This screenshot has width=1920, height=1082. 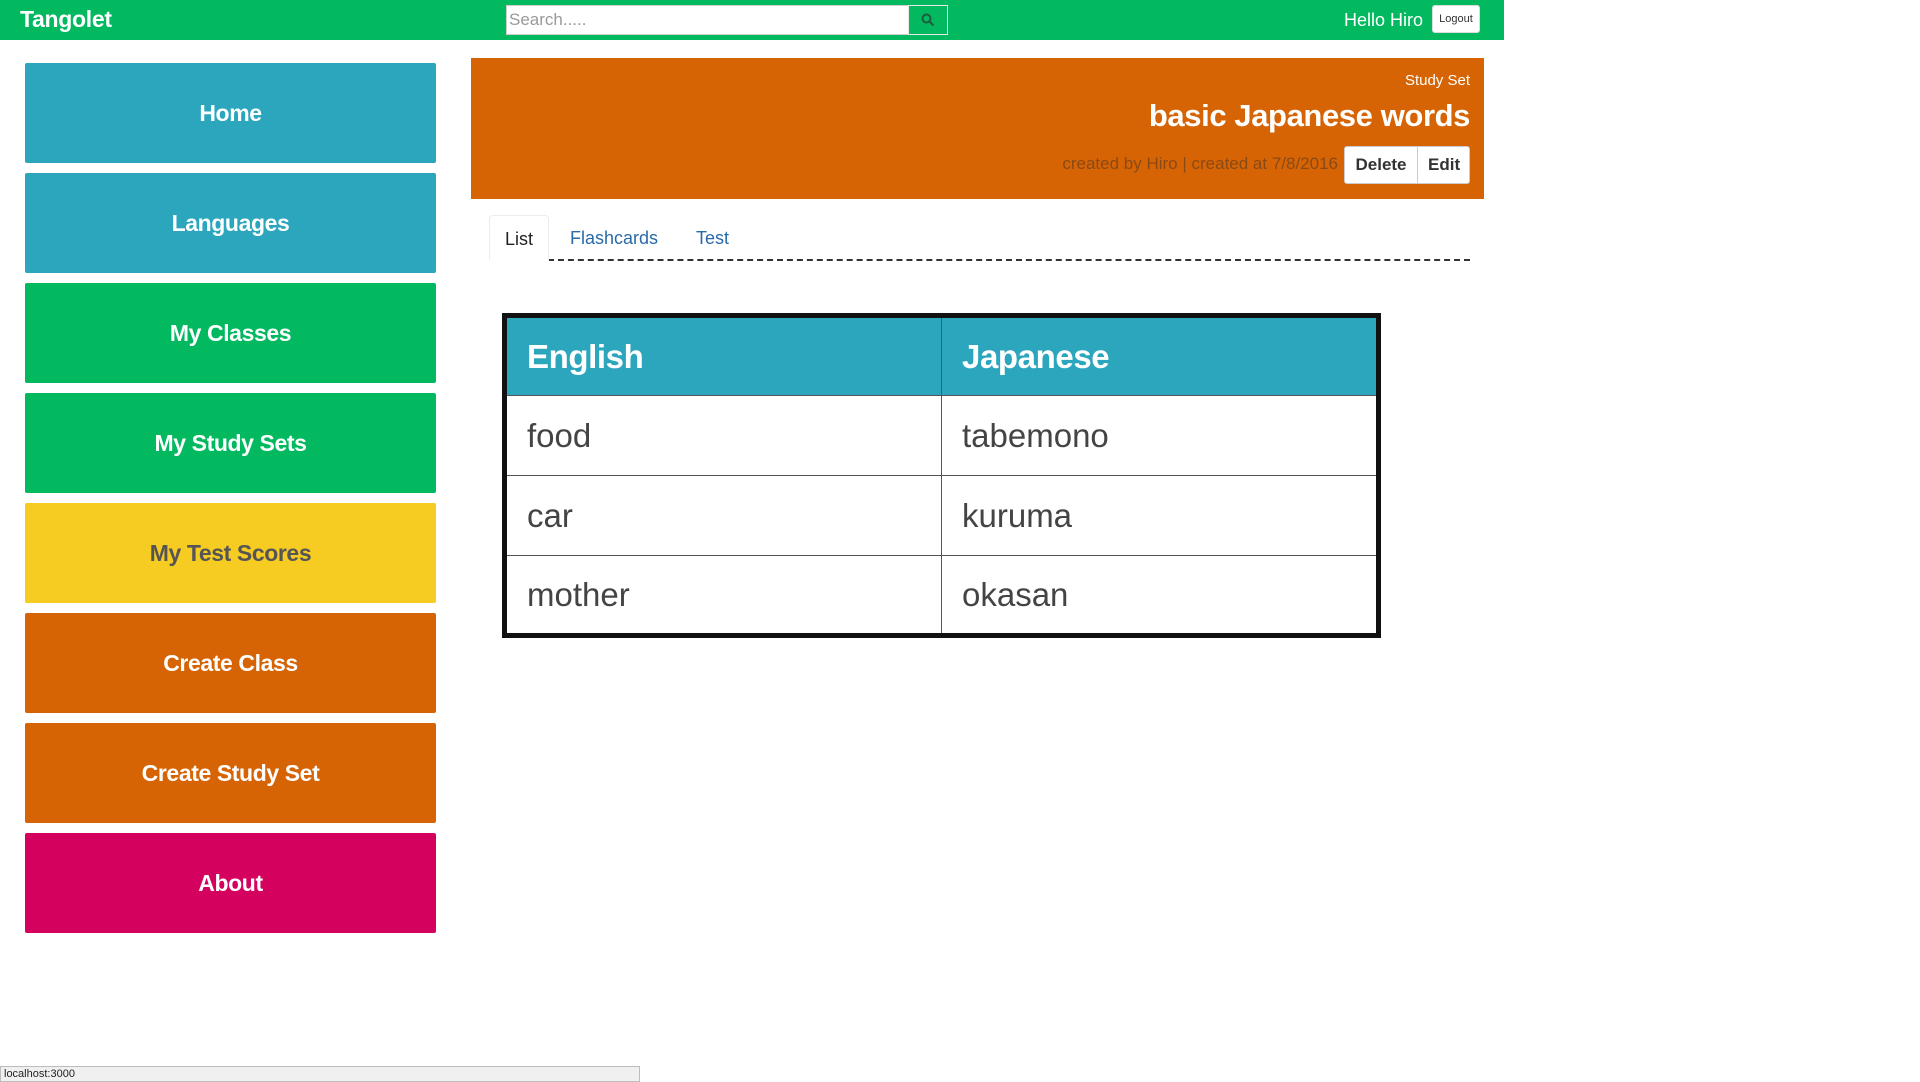 I want to click on edit-button: Edit, so click(x=1444, y=165).